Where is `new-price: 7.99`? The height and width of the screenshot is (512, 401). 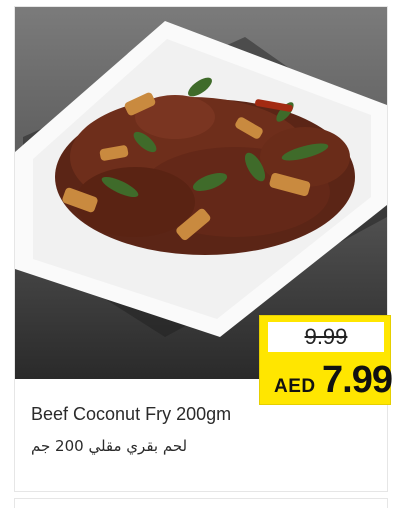
new-price: 7.99 is located at coordinates (357, 380).